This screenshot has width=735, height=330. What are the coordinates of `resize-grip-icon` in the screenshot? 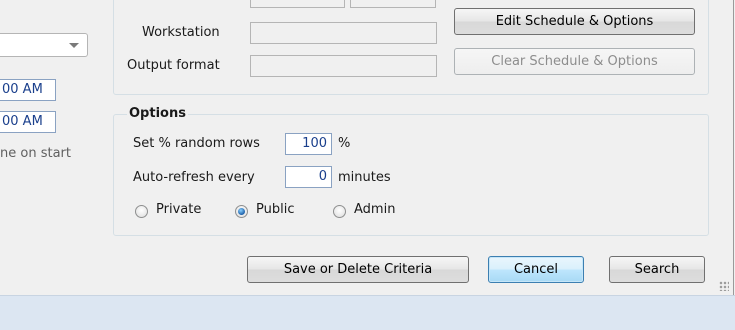 It's located at (724, 286).